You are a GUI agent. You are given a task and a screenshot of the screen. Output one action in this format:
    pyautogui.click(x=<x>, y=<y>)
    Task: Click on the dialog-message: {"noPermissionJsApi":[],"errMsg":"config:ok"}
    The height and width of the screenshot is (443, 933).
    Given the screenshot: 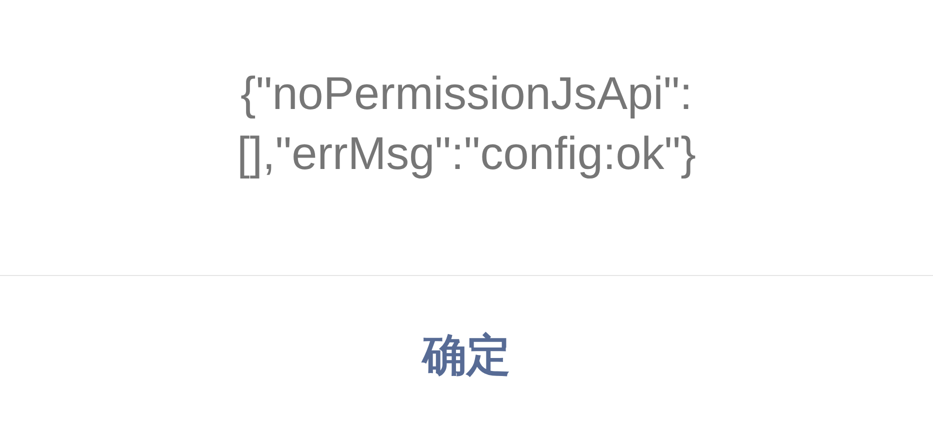 What is the action you would take?
    pyautogui.click(x=467, y=123)
    